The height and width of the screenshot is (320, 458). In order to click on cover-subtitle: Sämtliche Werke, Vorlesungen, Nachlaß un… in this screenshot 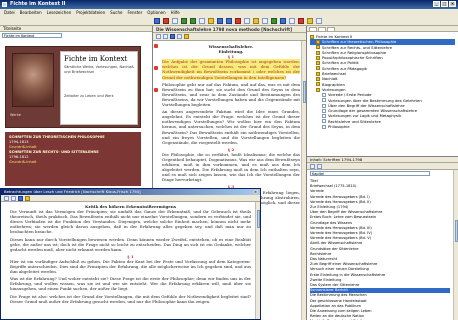, I will do `click(99, 69)`.